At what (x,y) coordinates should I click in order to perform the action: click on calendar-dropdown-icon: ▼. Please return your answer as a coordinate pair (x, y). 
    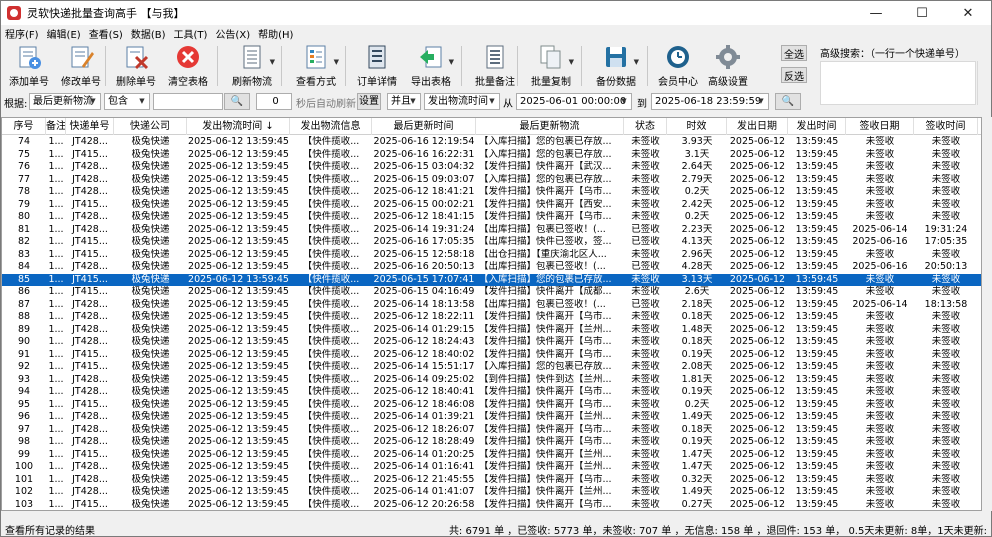
    Looking at the image, I should click on (761, 101).